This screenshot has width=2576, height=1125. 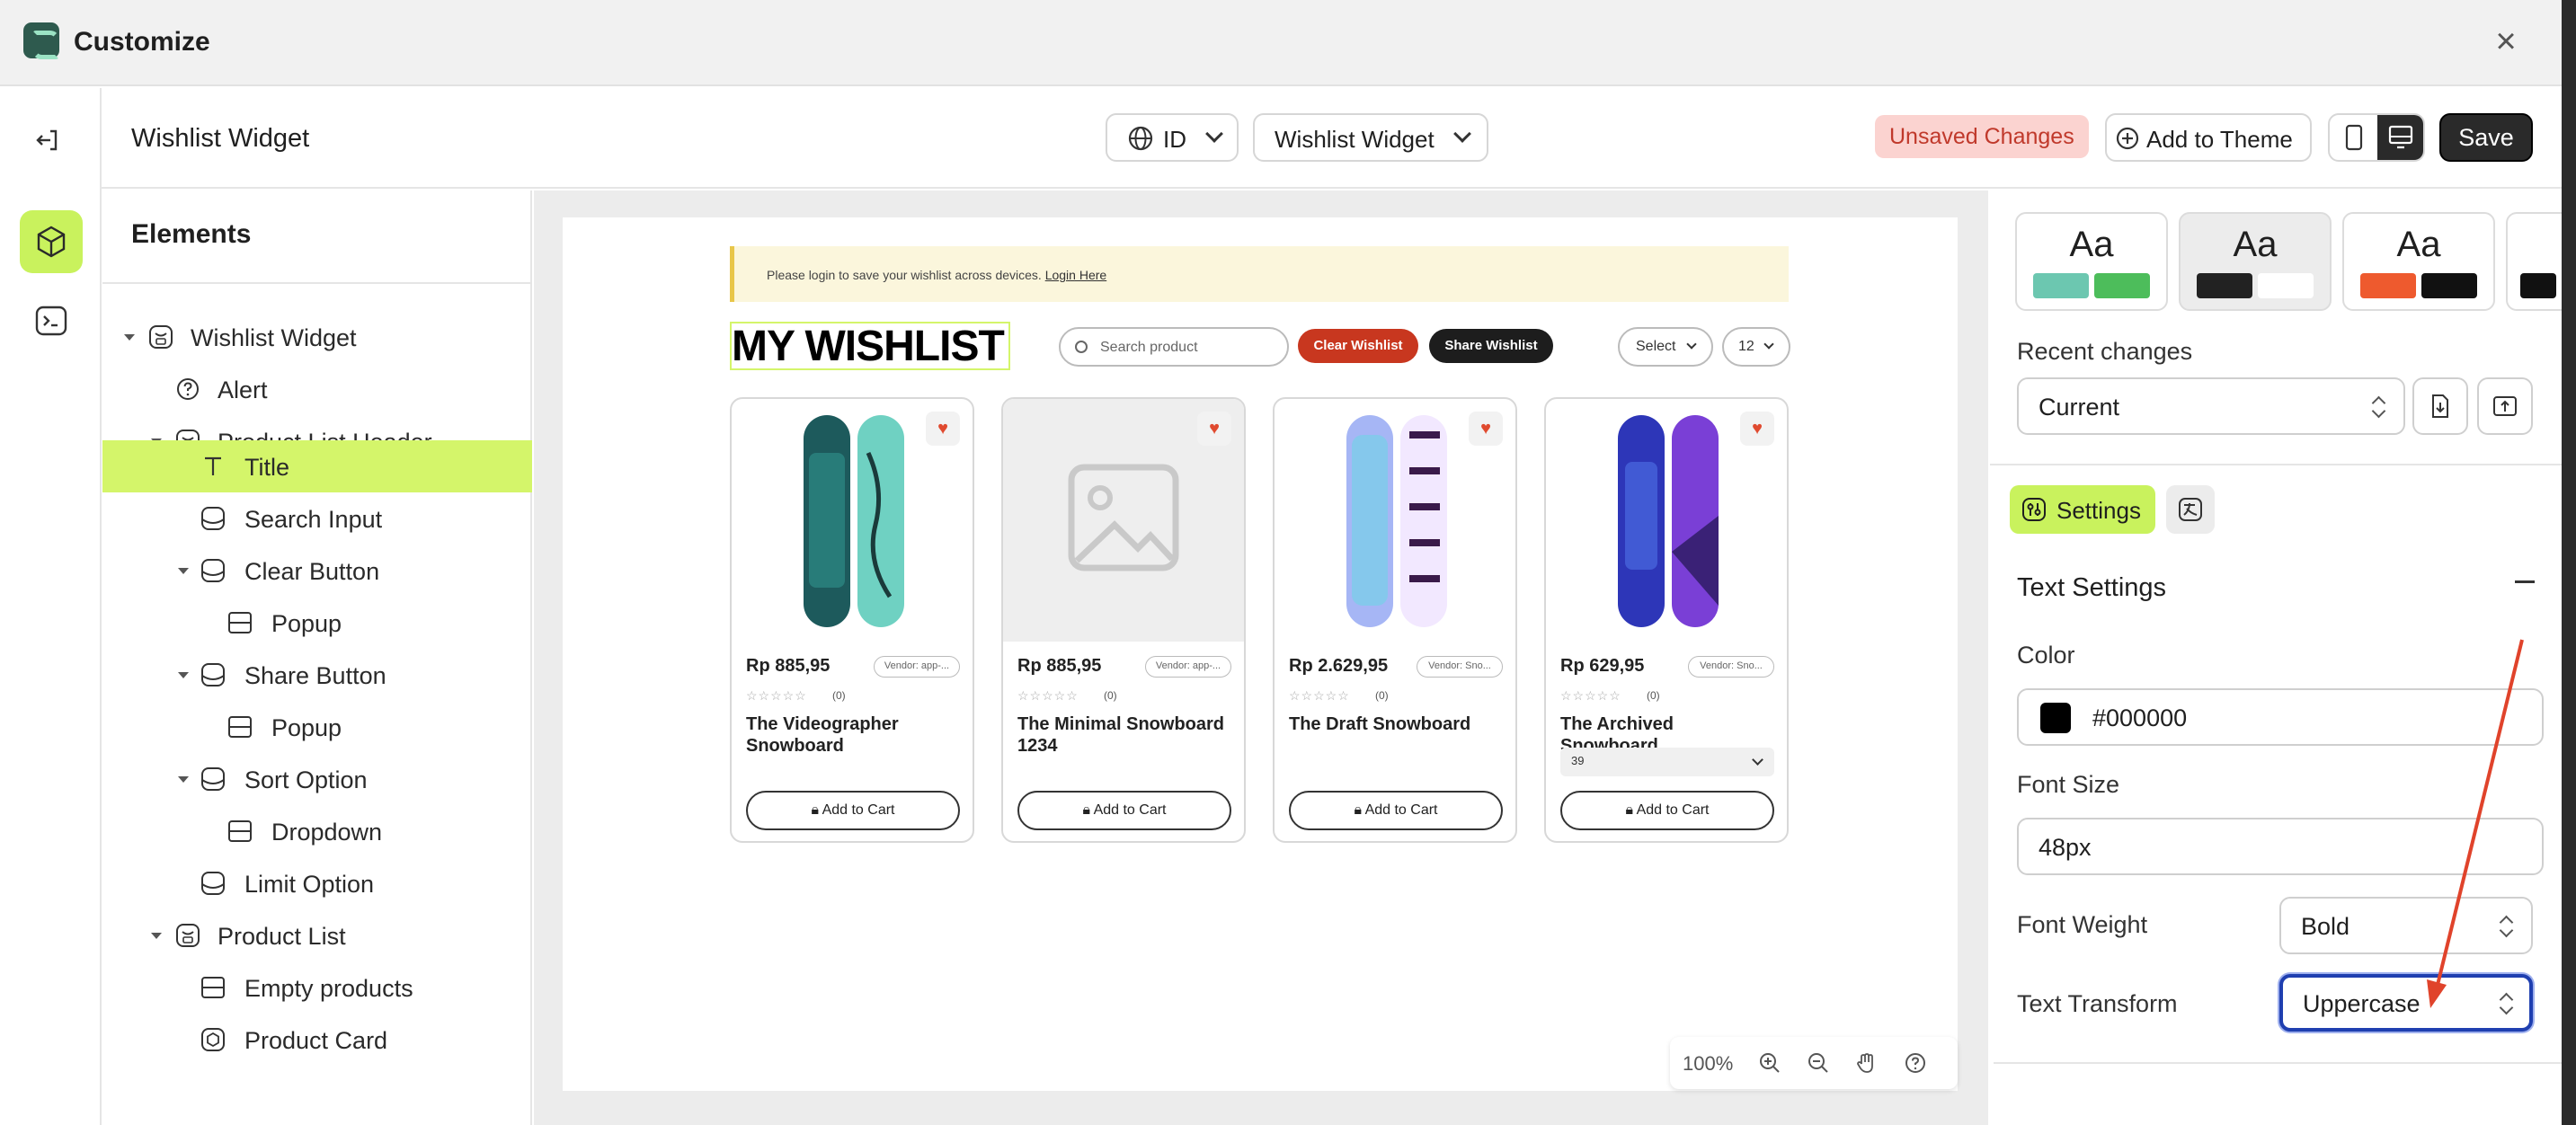 I want to click on font-size-label: Font Size, so click(x=2068, y=784).